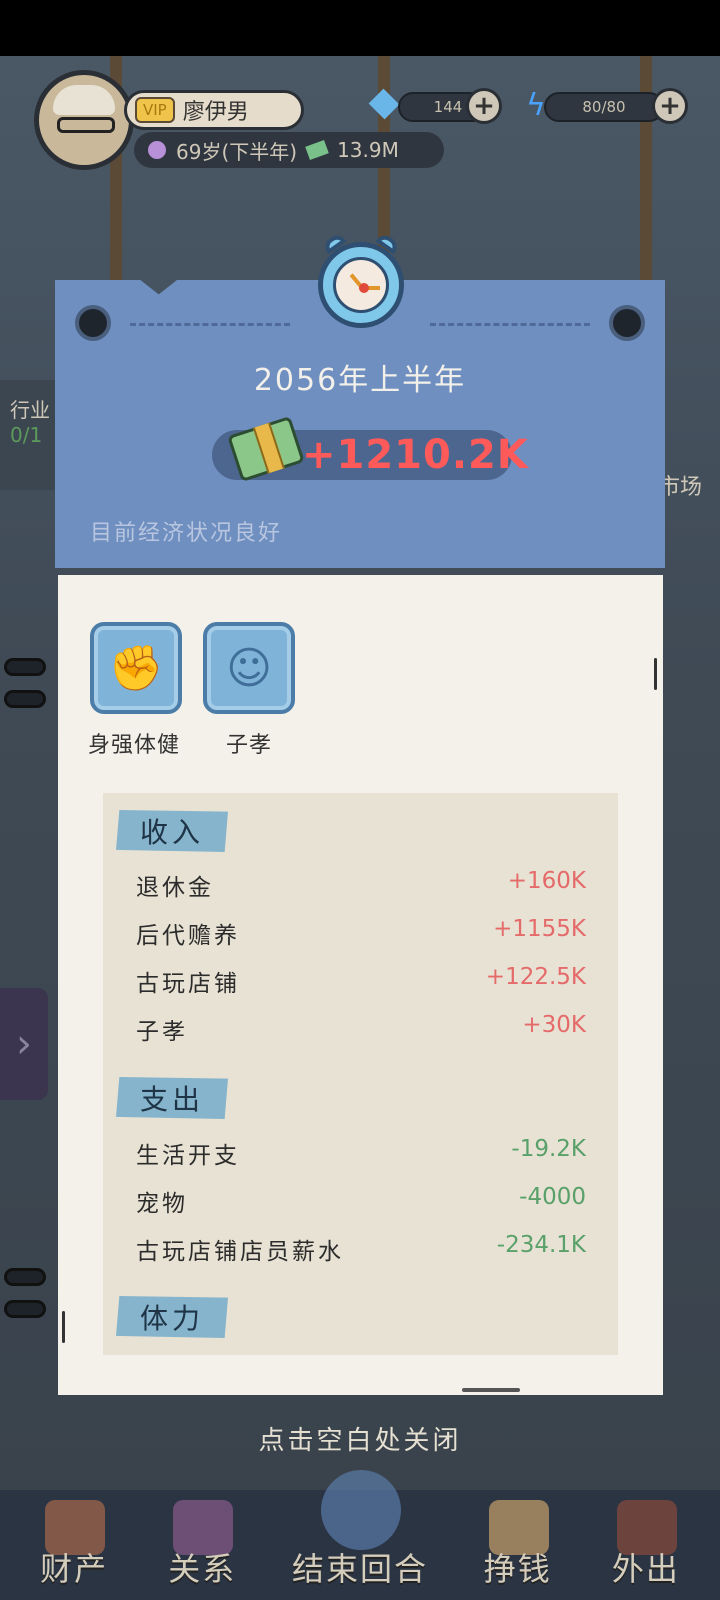 Image resolution: width=720 pixels, height=1600 pixels. What do you see at coordinates (361, 885) in the screenshot?
I see `income-row: 退休金 +160K` at bounding box center [361, 885].